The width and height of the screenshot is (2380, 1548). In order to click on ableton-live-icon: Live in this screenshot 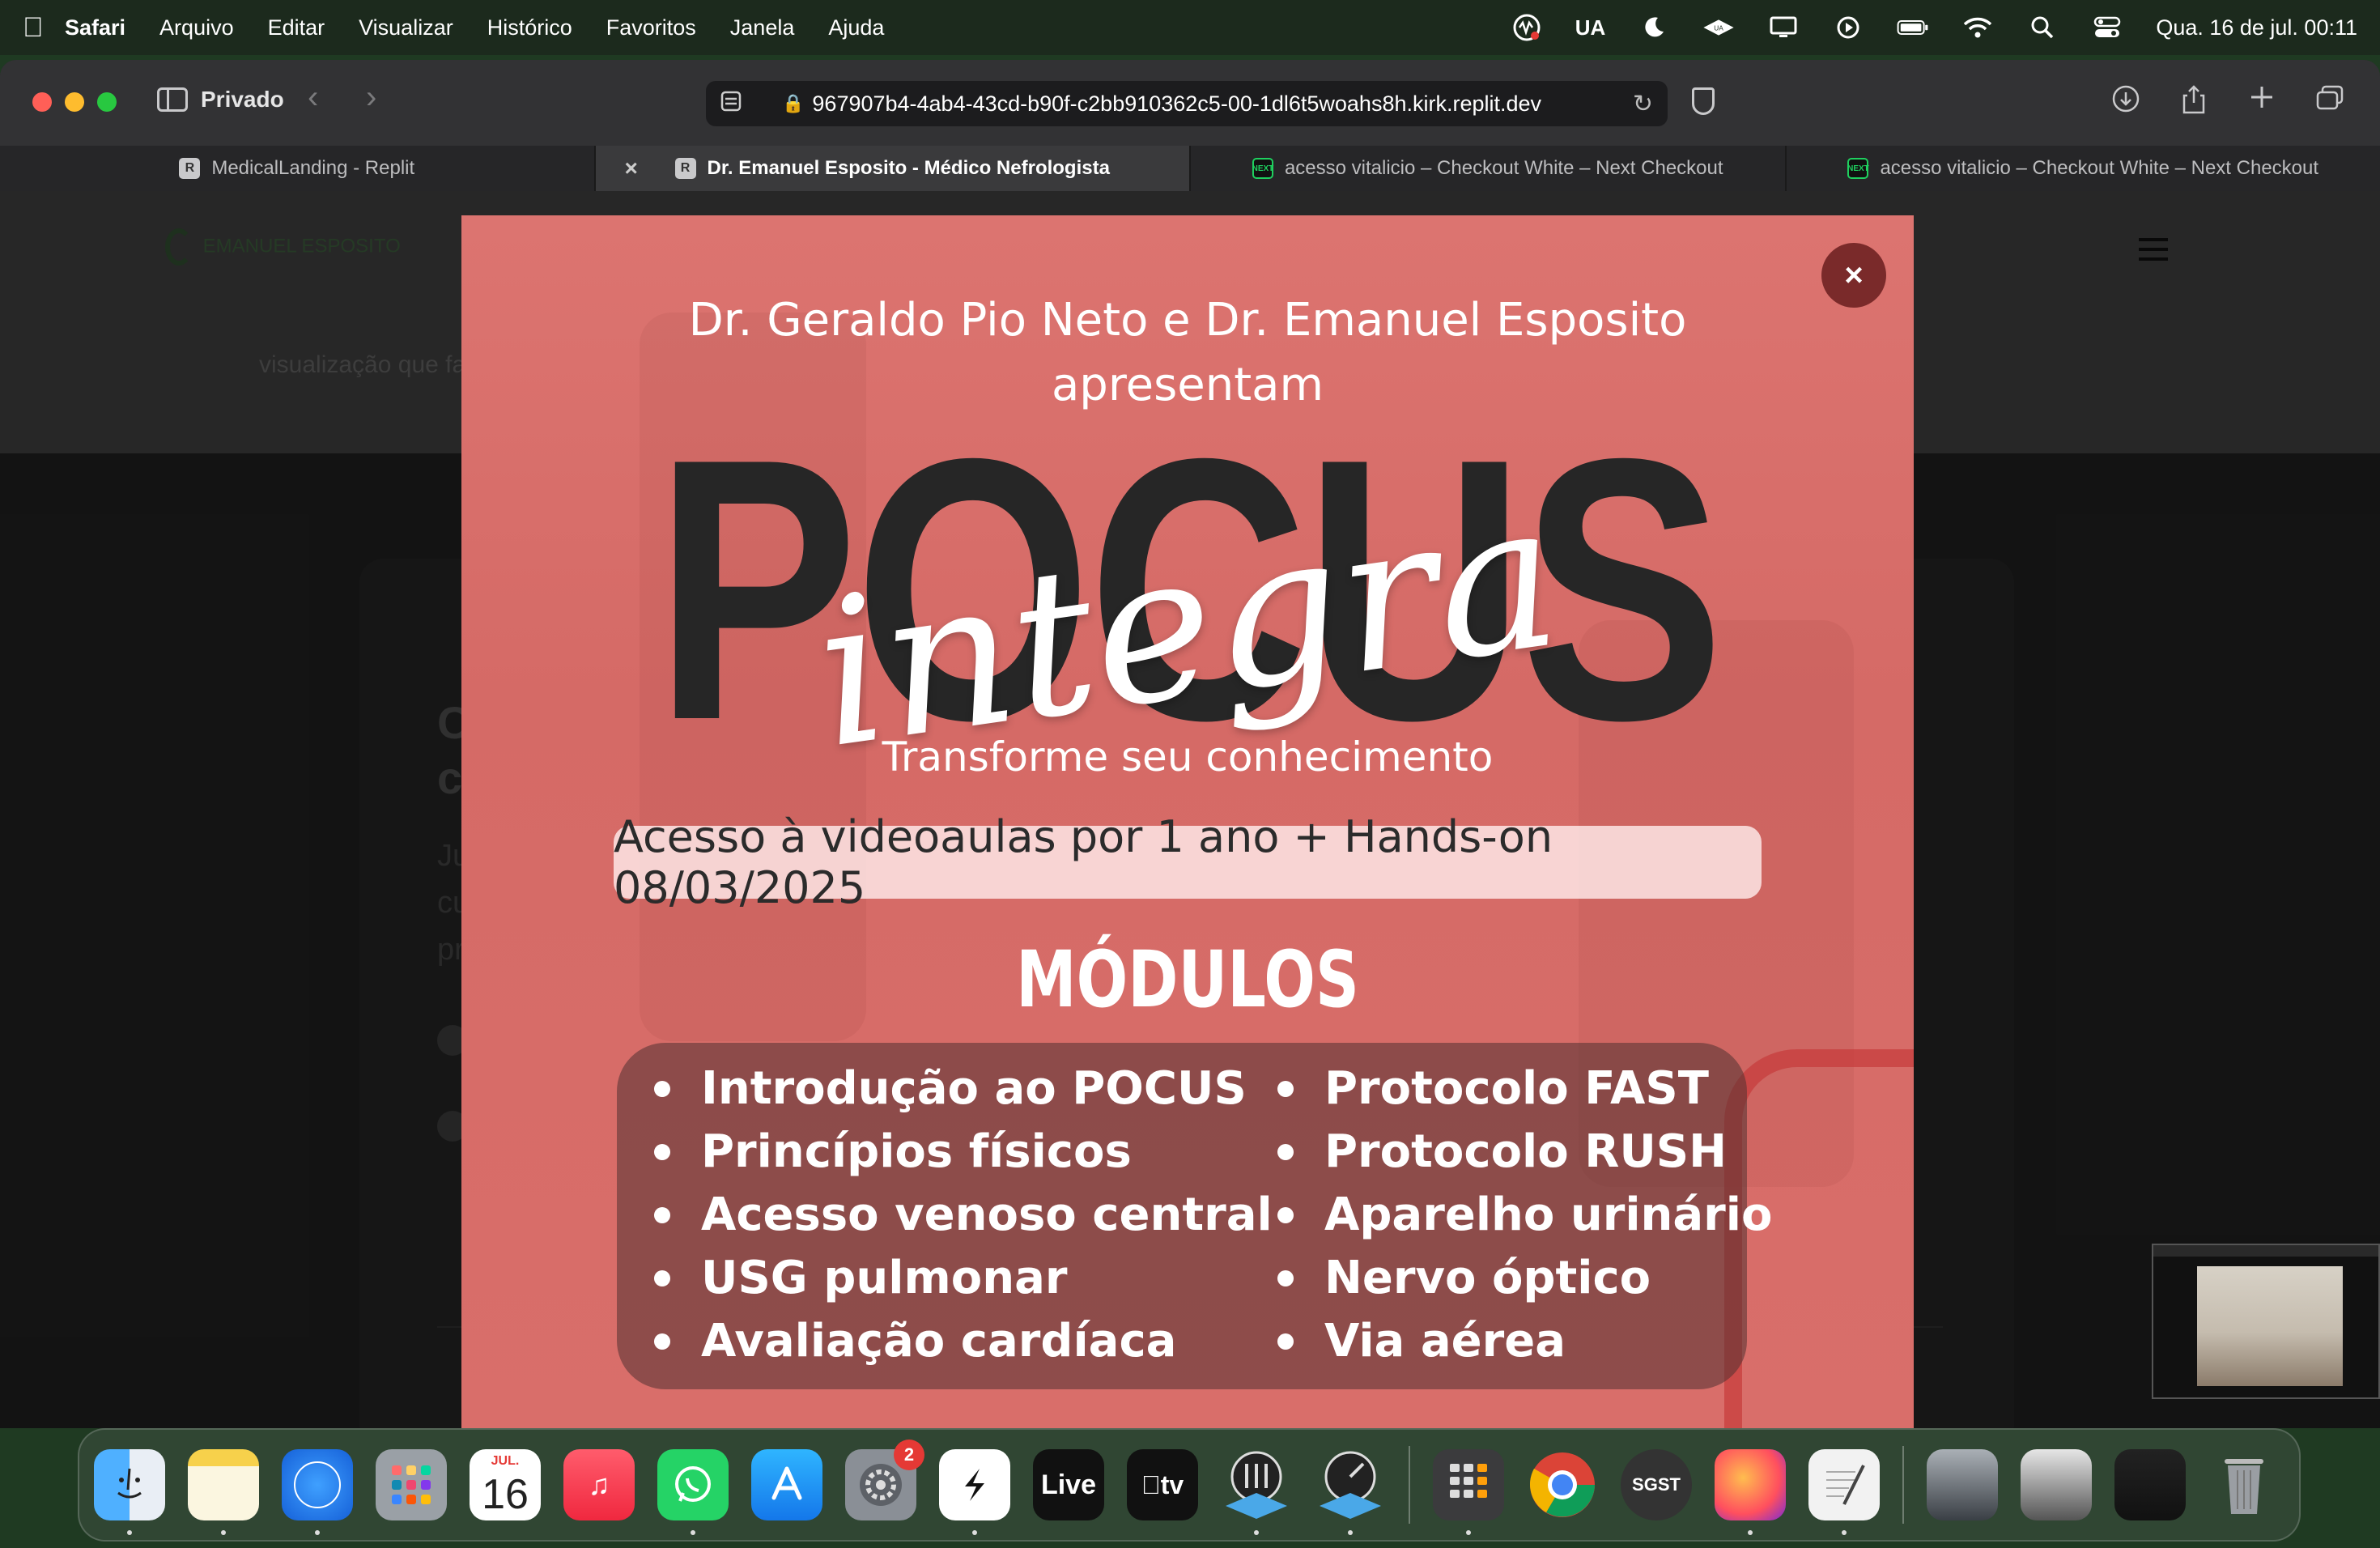, I will do `click(1068, 1485)`.